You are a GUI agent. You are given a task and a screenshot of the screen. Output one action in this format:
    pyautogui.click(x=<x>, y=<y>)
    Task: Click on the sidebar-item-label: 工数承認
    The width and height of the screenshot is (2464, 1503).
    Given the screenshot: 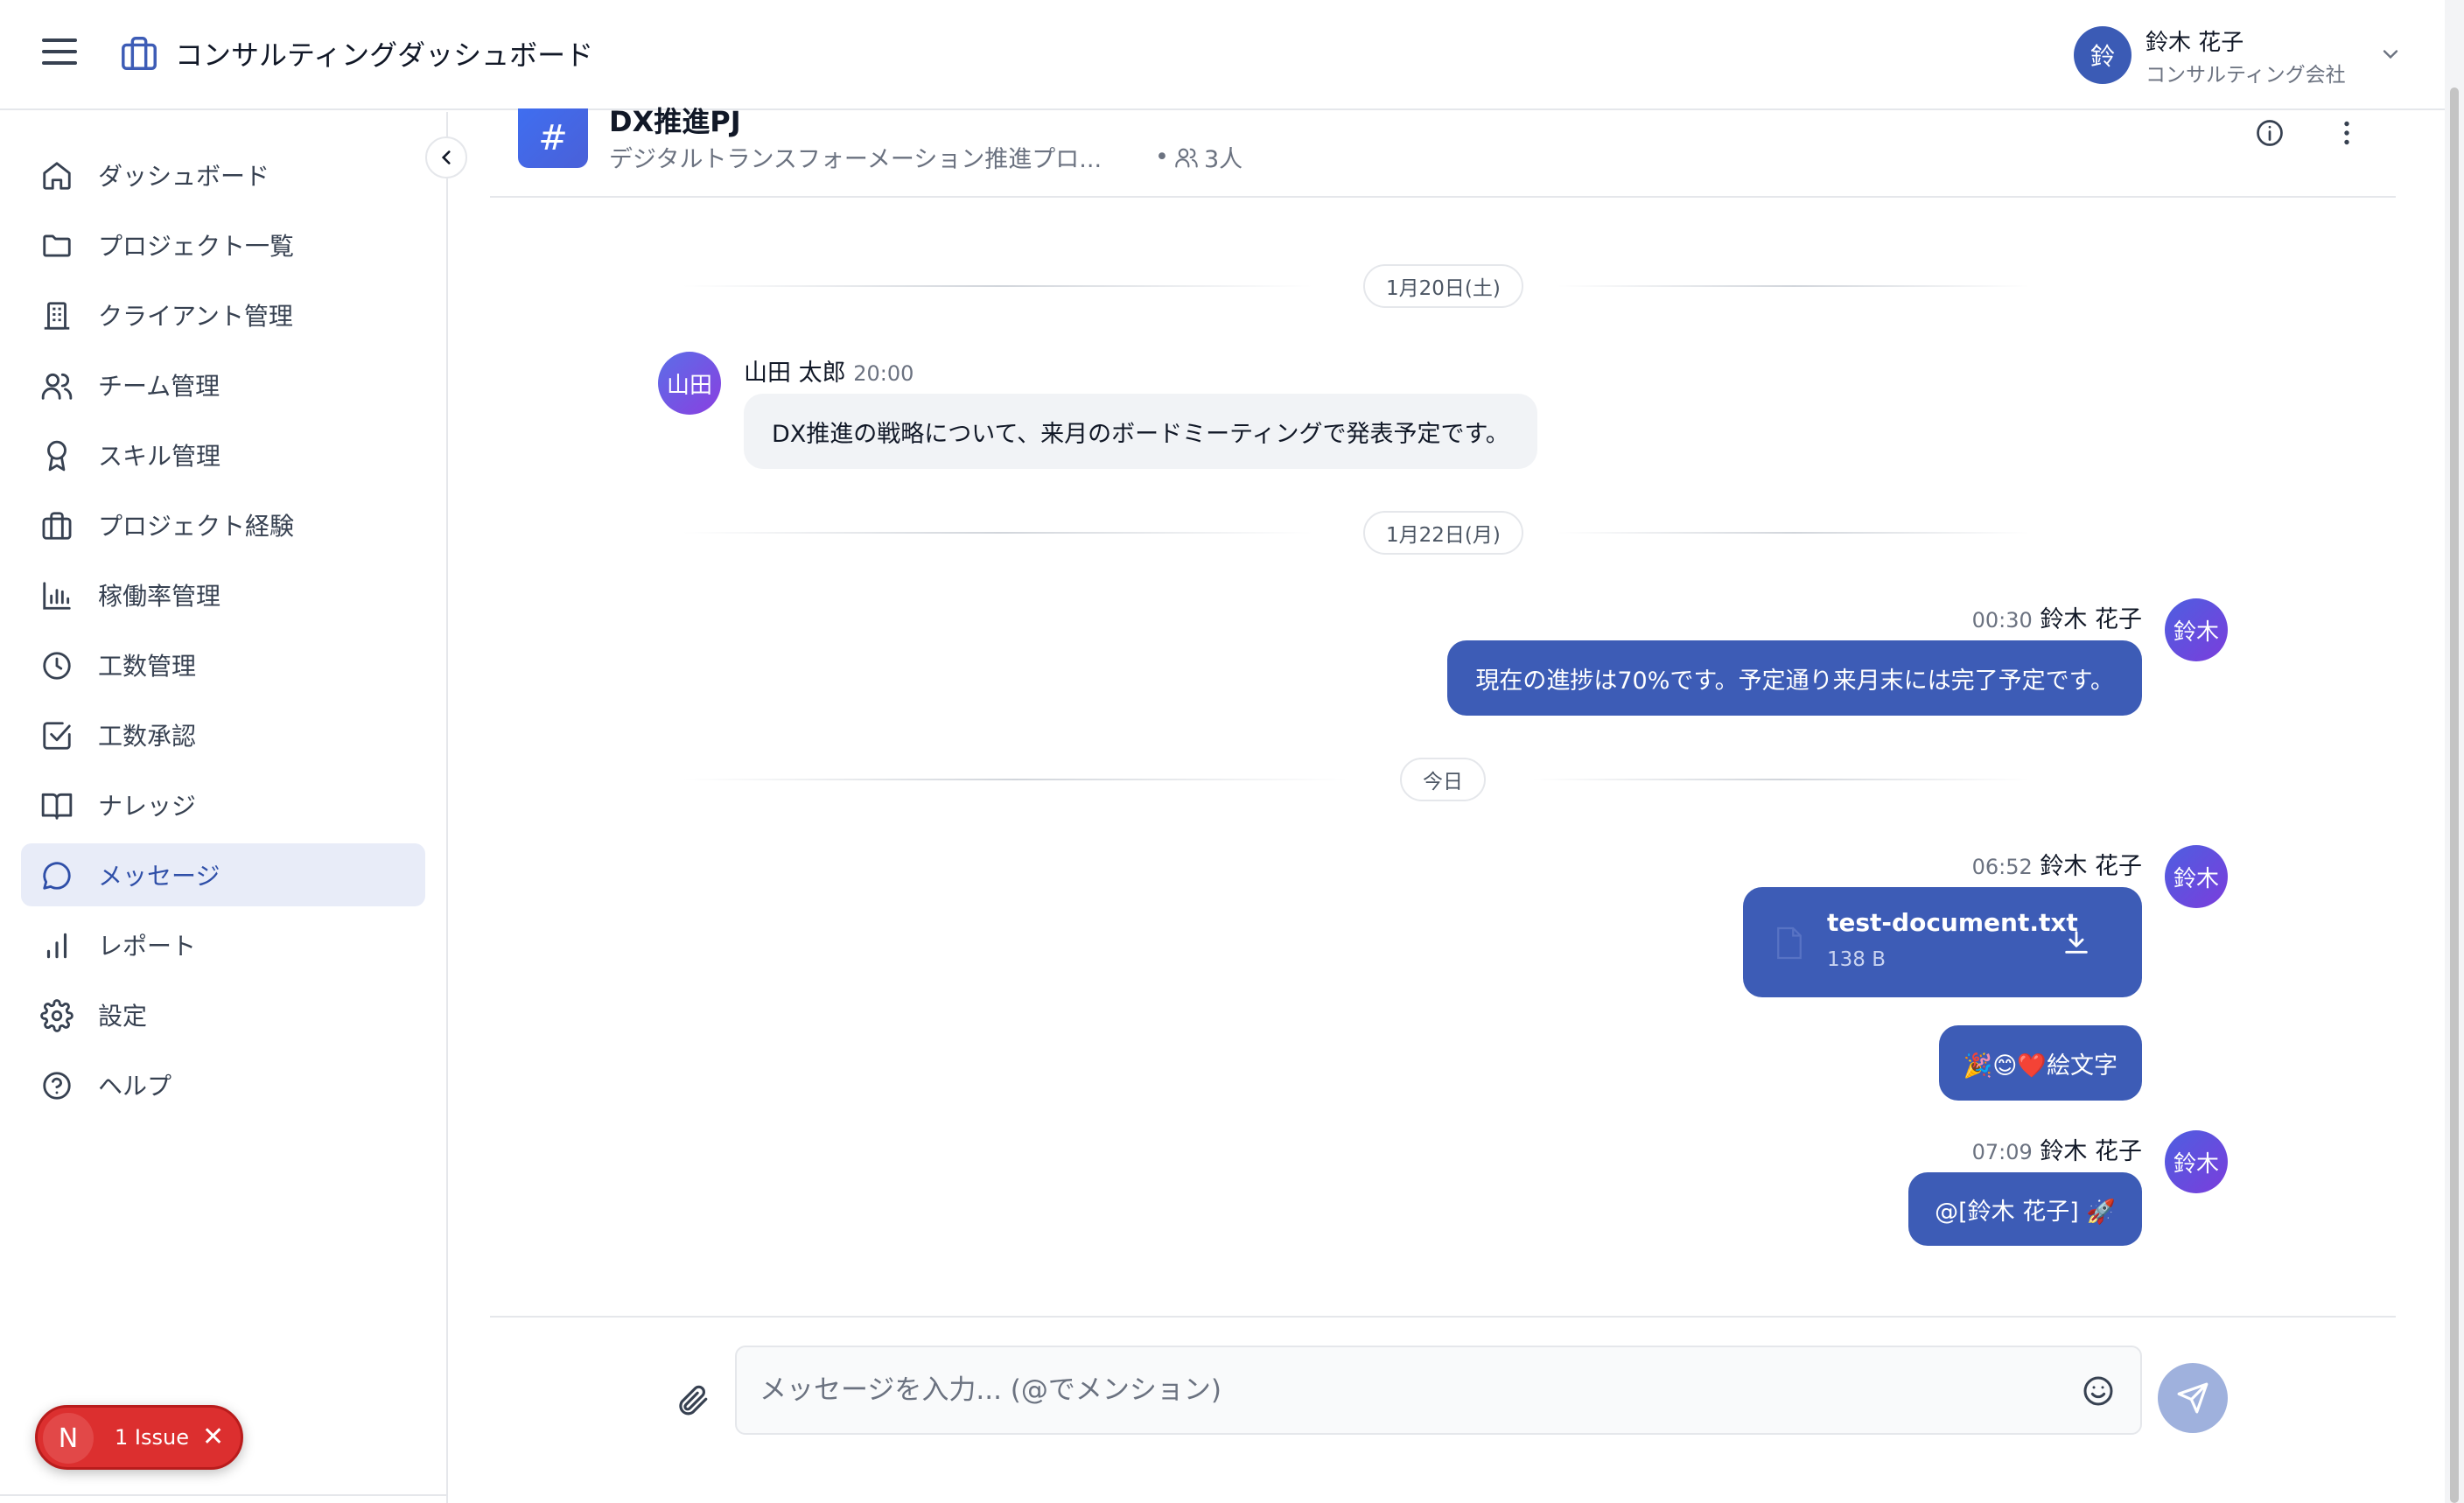 What is the action you would take?
    pyautogui.click(x=147, y=736)
    